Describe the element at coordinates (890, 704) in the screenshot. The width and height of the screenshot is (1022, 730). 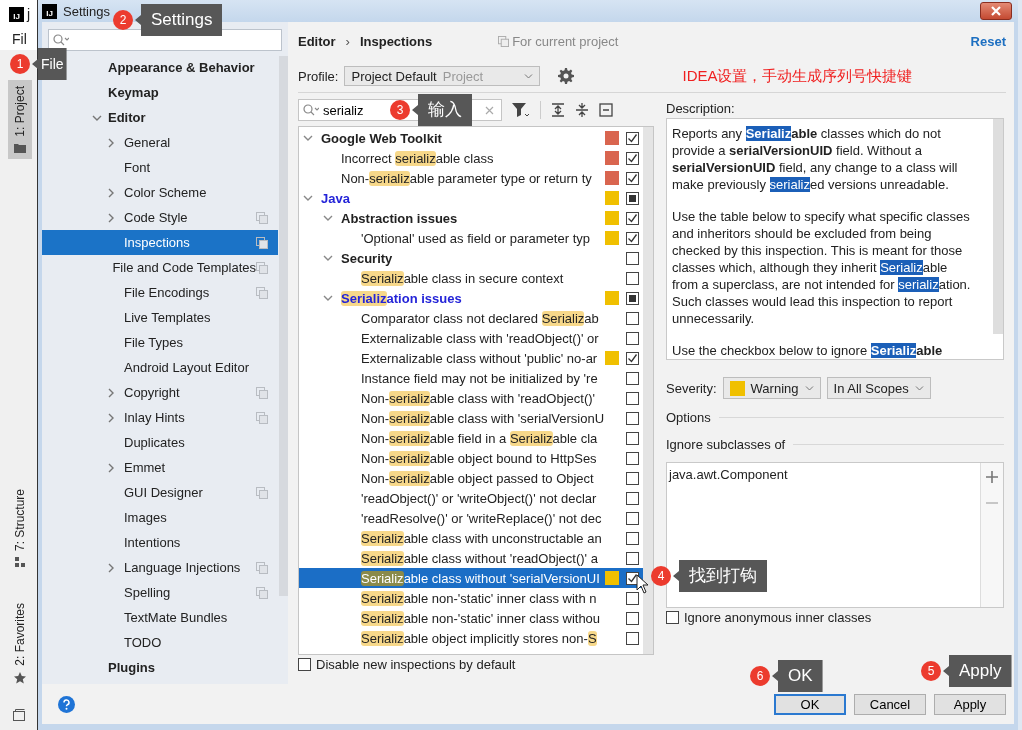
I see `dialog-button: Cancel` at that location.